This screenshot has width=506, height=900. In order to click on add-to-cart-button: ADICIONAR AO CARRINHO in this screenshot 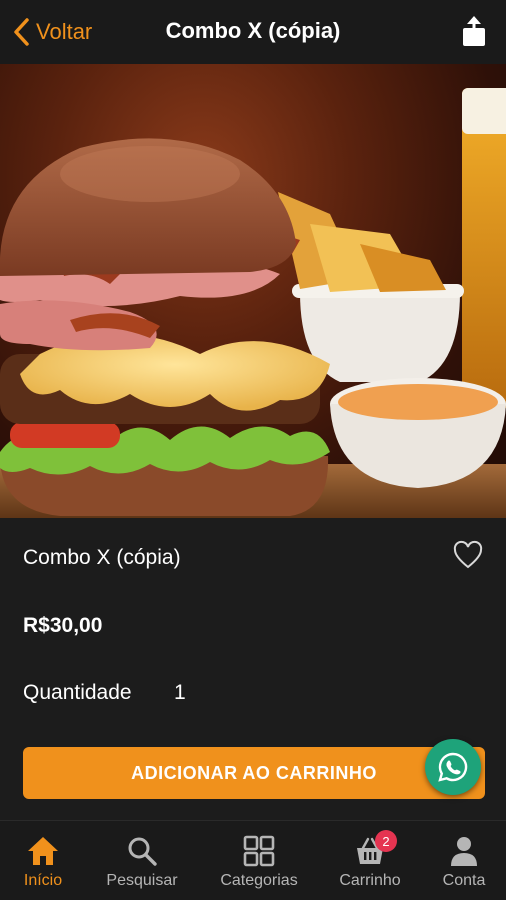, I will do `click(254, 773)`.